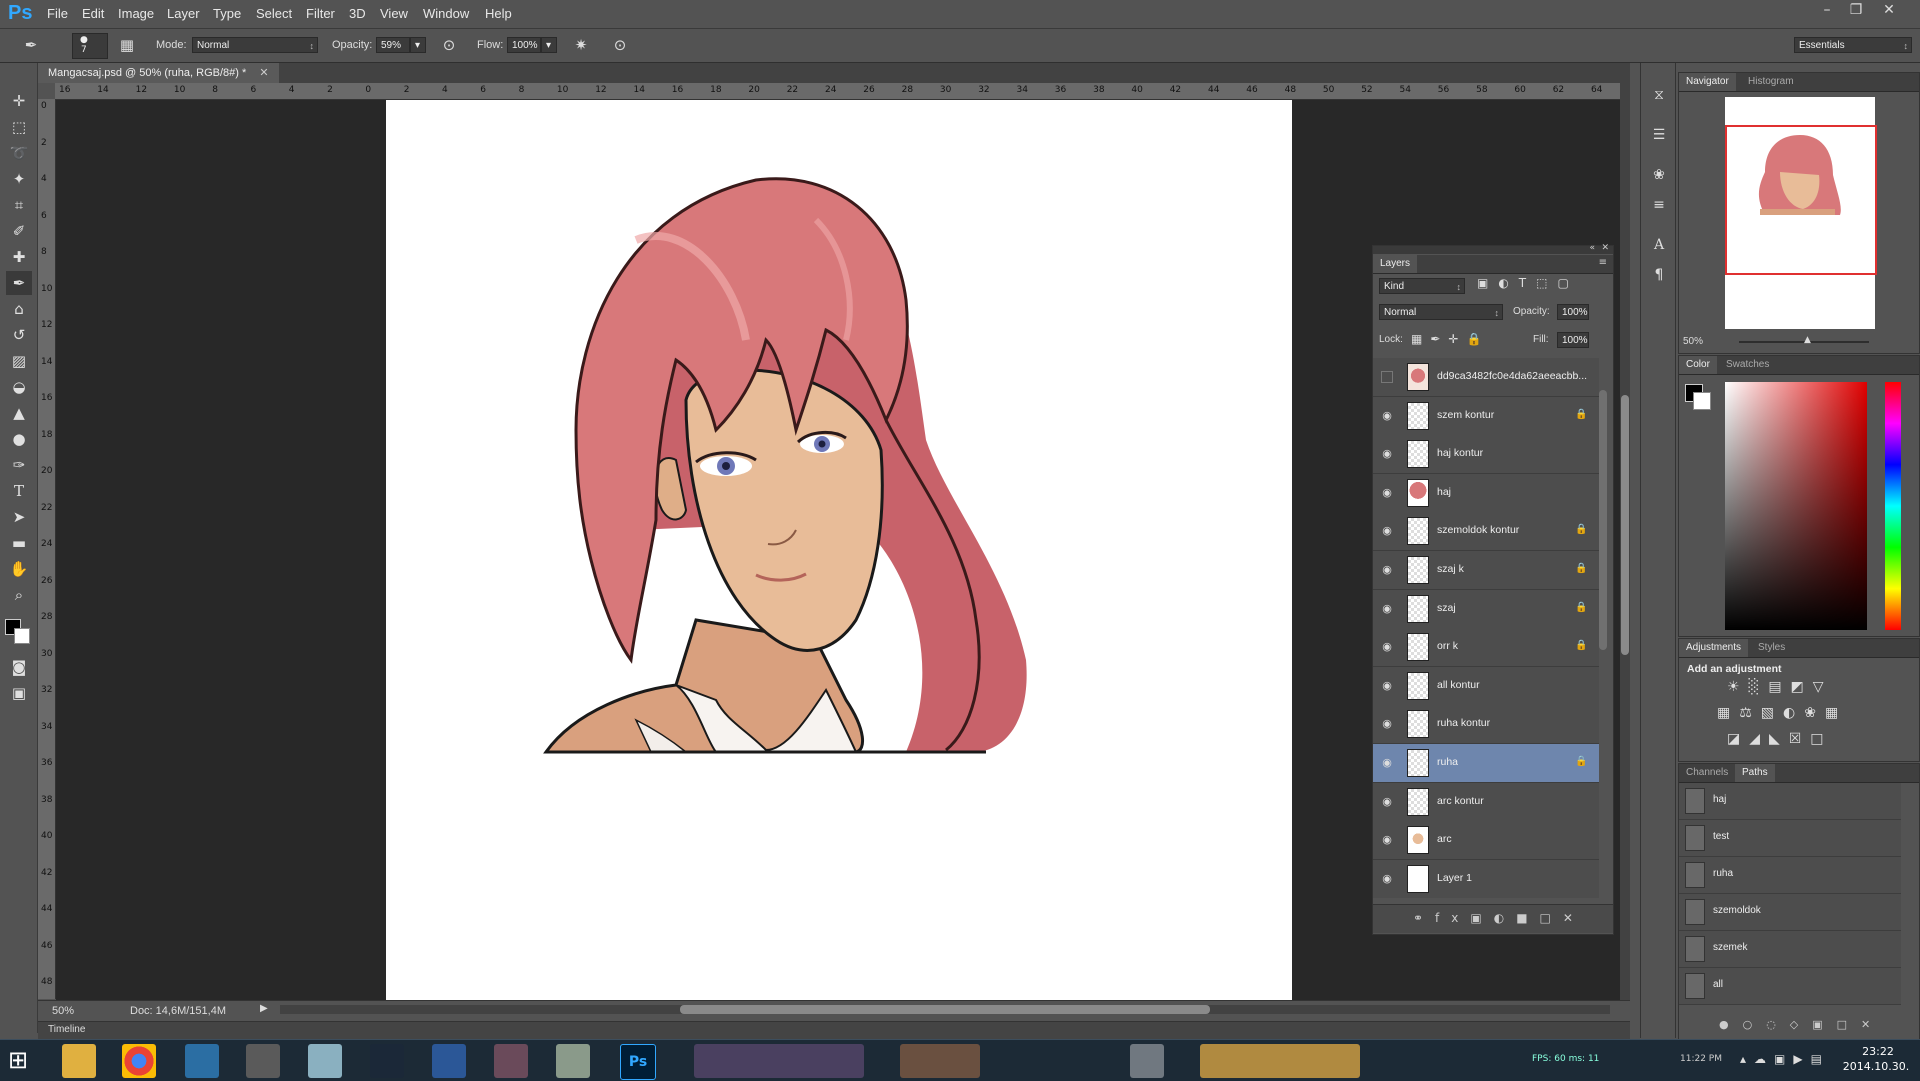 The height and width of the screenshot is (1081, 1920). Describe the element at coordinates (620, 45) in the screenshot. I see `pressure-size-icon: ⊙` at that location.